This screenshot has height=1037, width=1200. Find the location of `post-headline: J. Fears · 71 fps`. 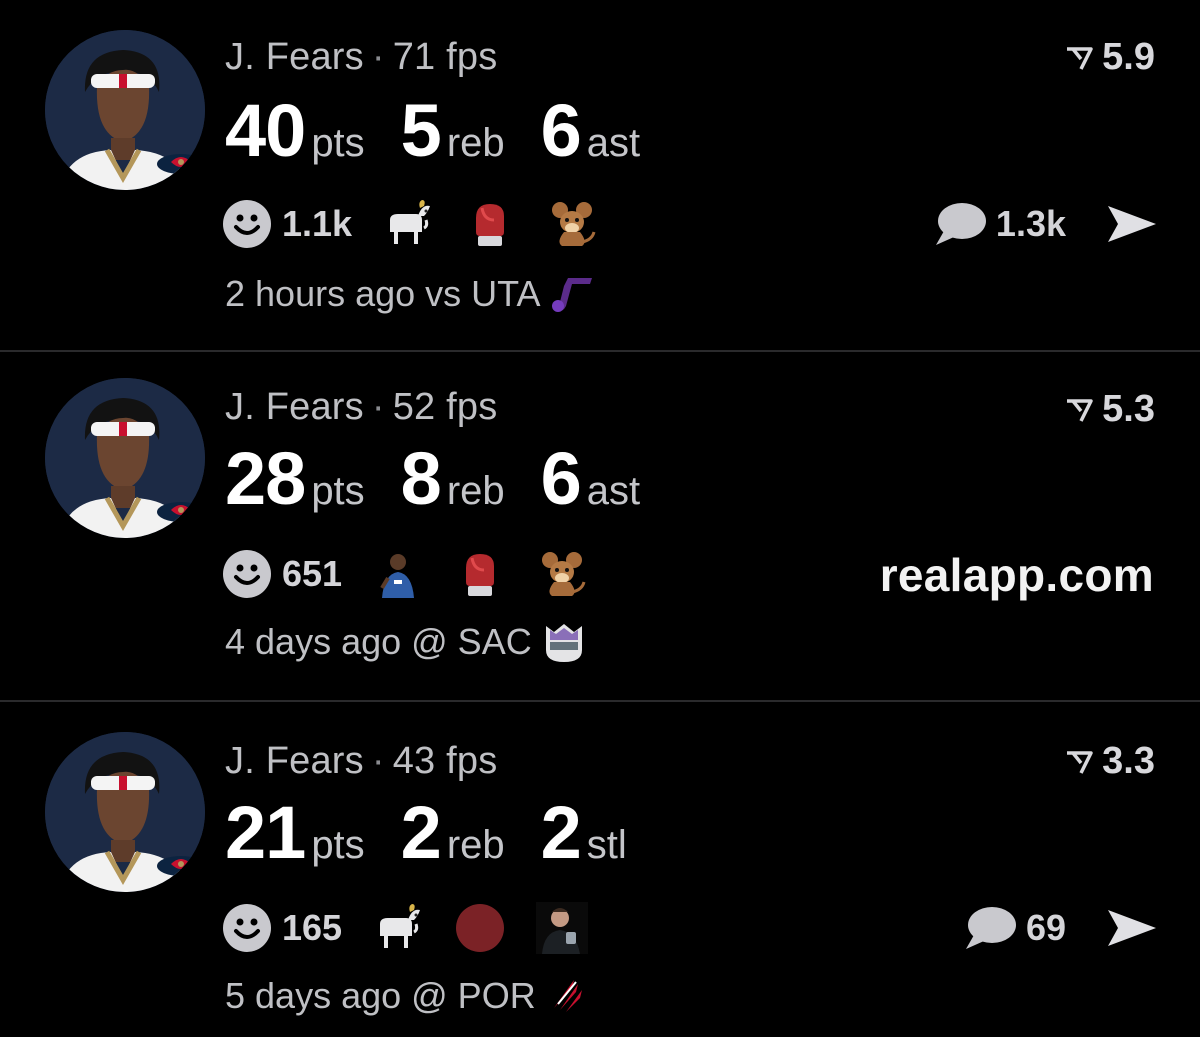

post-headline: J. Fears · 71 fps is located at coordinates (361, 57).